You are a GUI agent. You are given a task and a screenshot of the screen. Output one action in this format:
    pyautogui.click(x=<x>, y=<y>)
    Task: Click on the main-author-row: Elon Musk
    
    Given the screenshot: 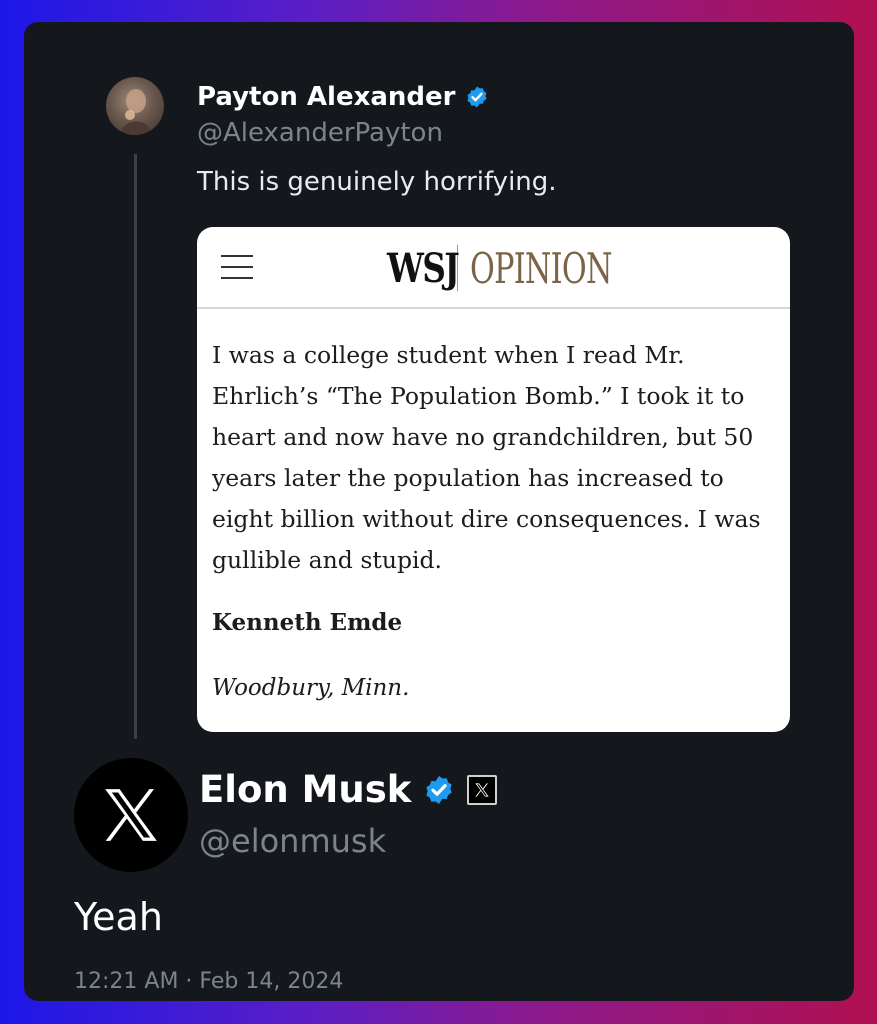 What is the action you would take?
    pyautogui.click(x=348, y=789)
    